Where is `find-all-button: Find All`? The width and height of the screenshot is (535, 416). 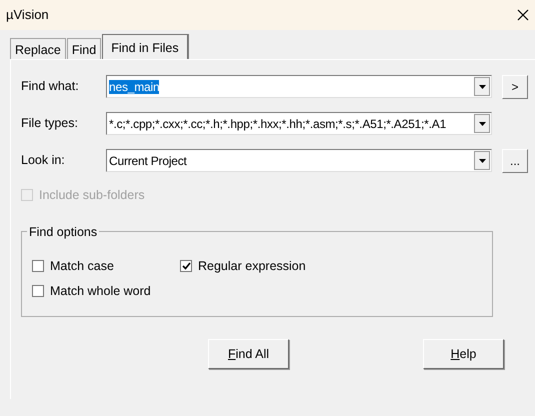
find-all-button: Find All is located at coordinates (248, 354).